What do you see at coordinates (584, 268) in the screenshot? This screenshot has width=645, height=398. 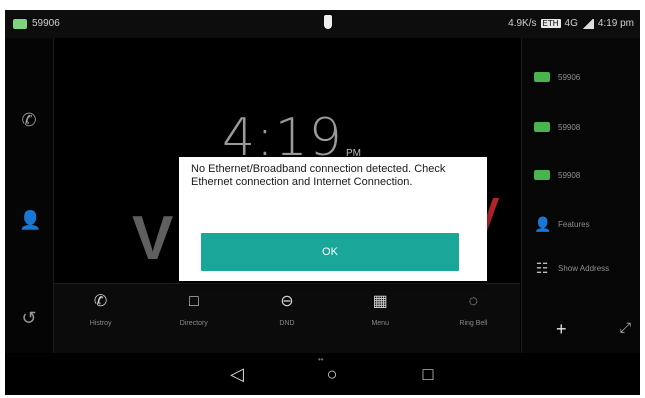 I see `show-address-label: Show Address` at bounding box center [584, 268].